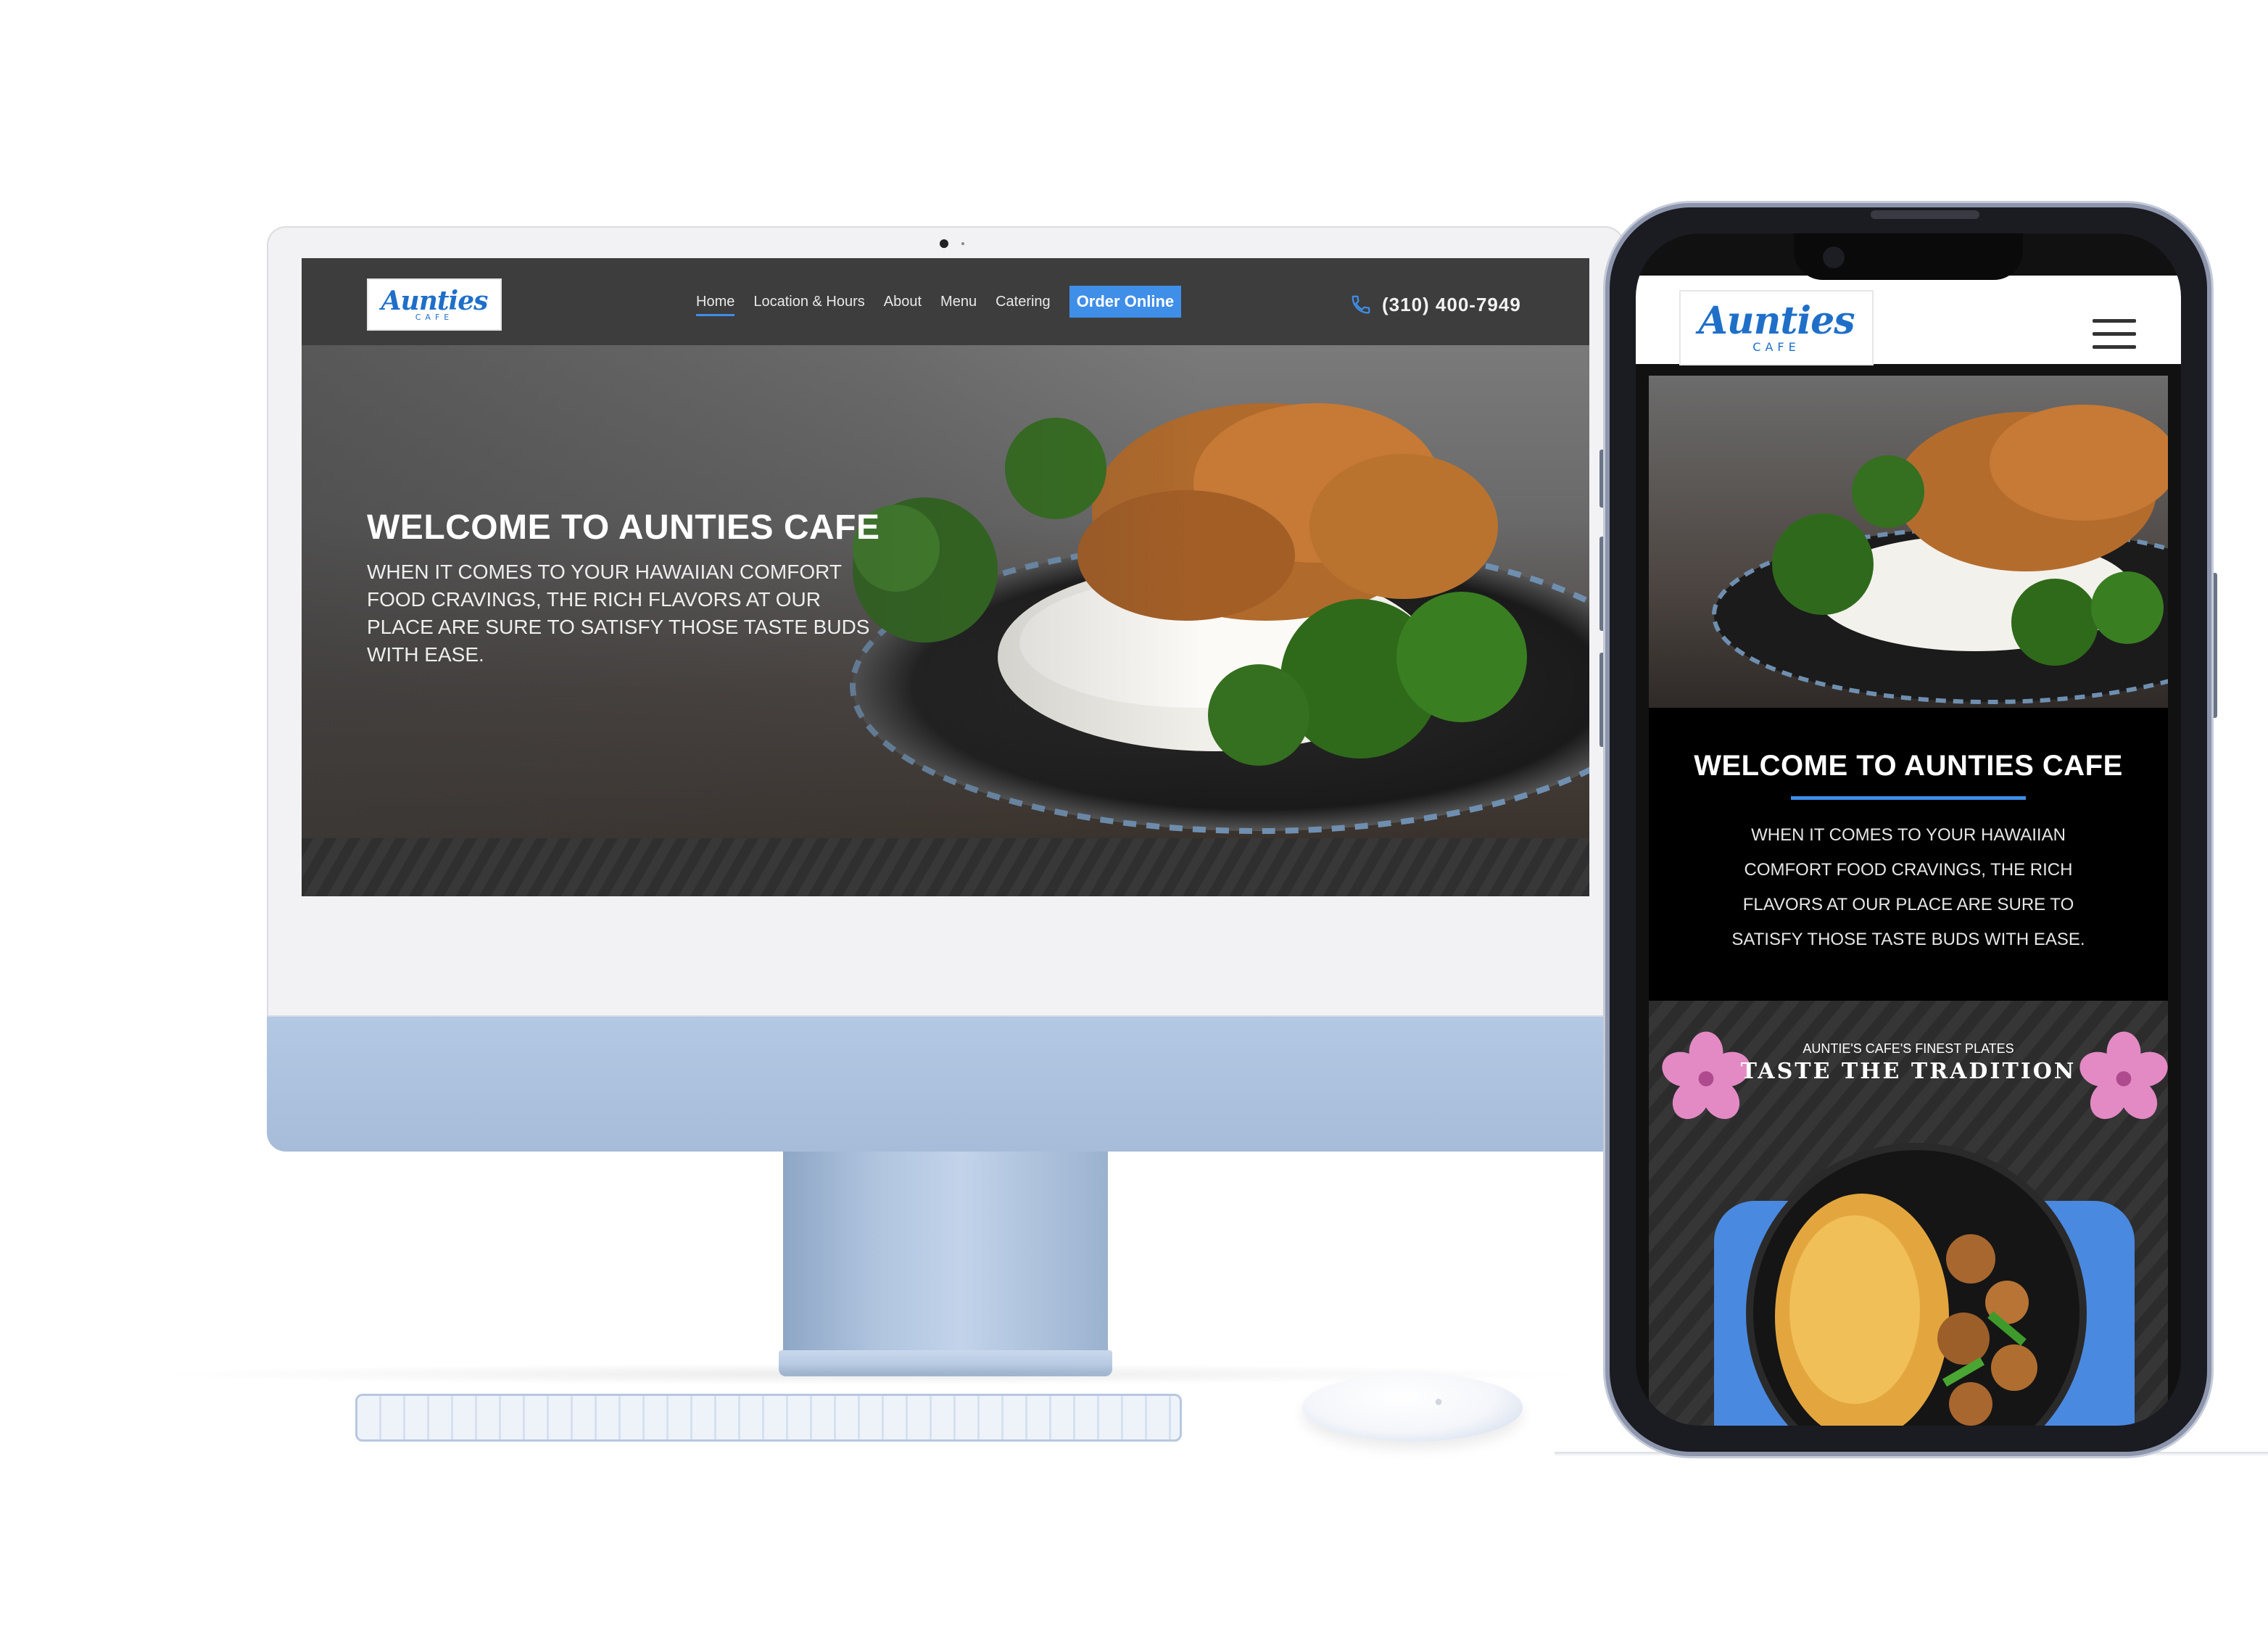  I want to click on welcome-title: WELCOME TO AUNTIES CAFE, so click(1908, 766).